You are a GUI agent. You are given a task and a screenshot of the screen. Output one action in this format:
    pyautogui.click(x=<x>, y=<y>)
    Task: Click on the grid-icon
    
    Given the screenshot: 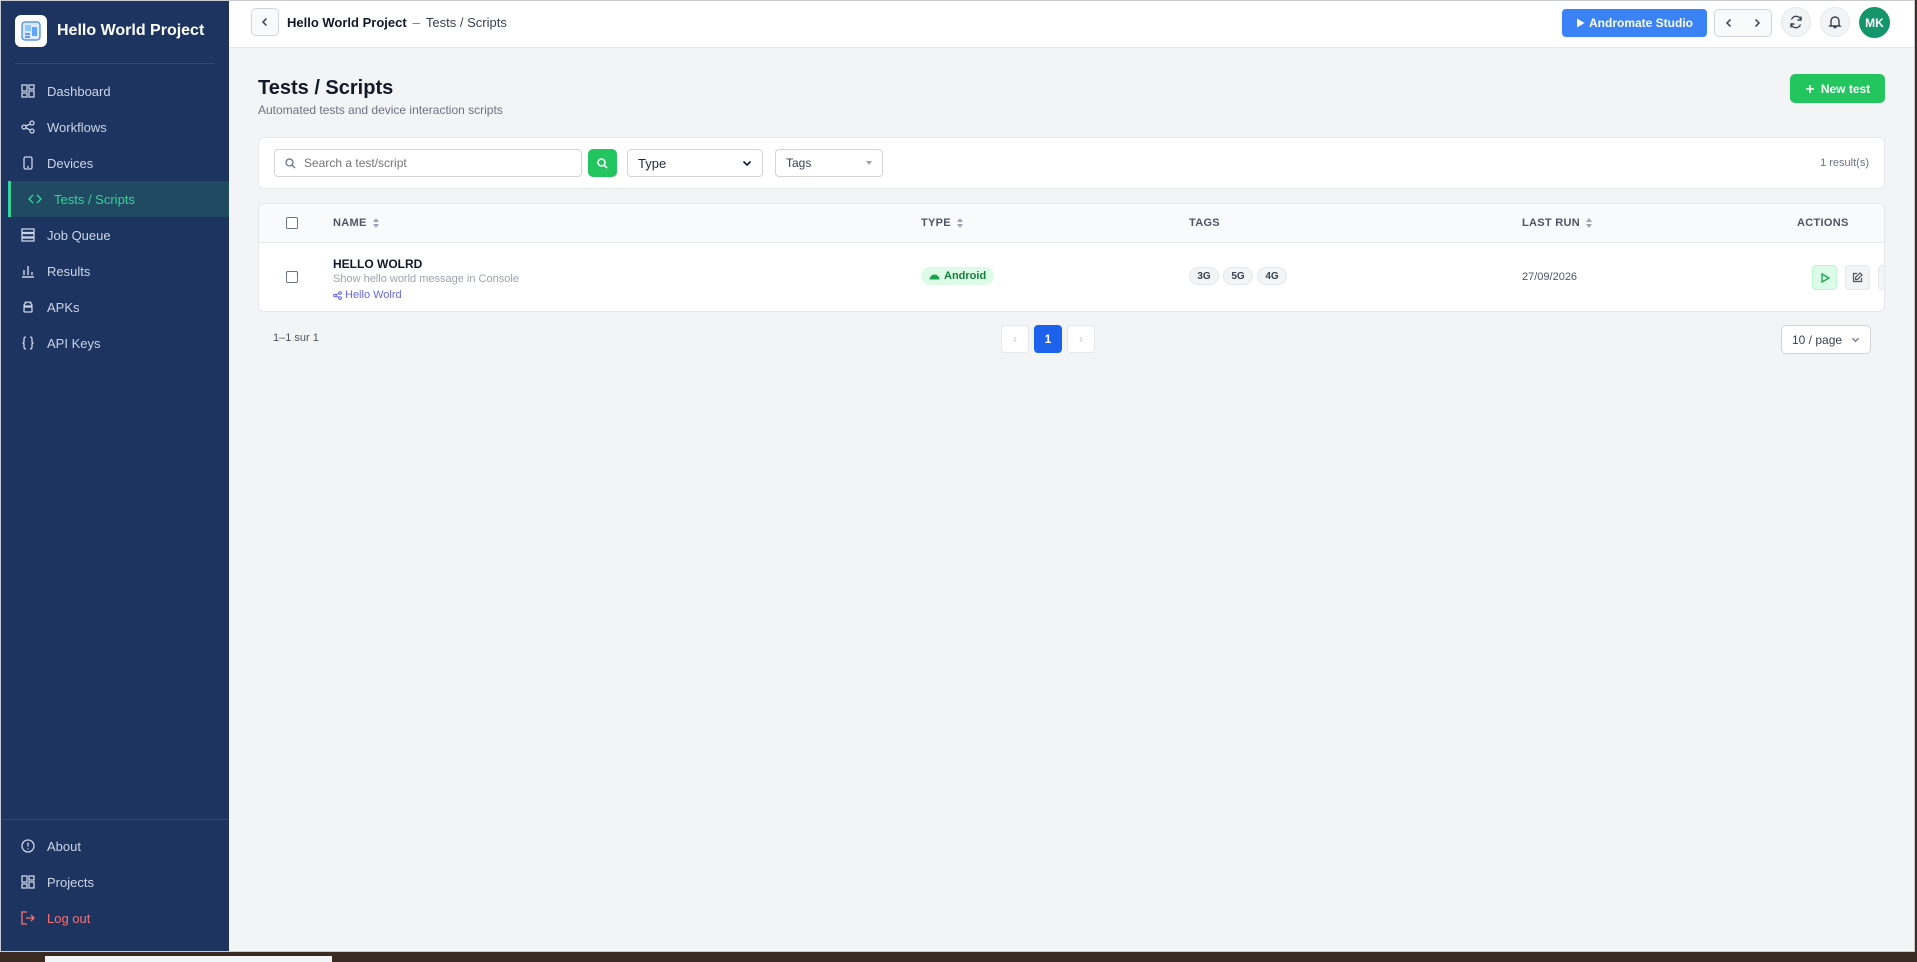 What is the action you would take?
    pyautogui.click(x=28, y=882)
    